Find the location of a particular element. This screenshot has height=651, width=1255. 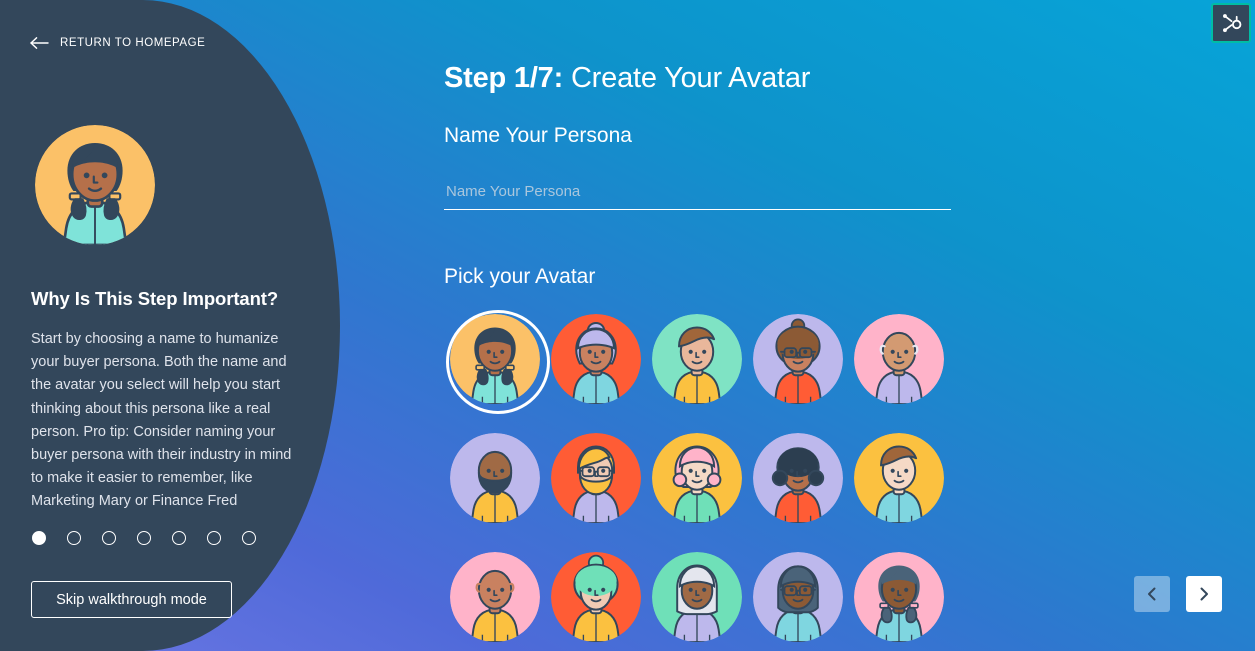

hubspot-sprocket-icon is located at coordinates (1232, 23).